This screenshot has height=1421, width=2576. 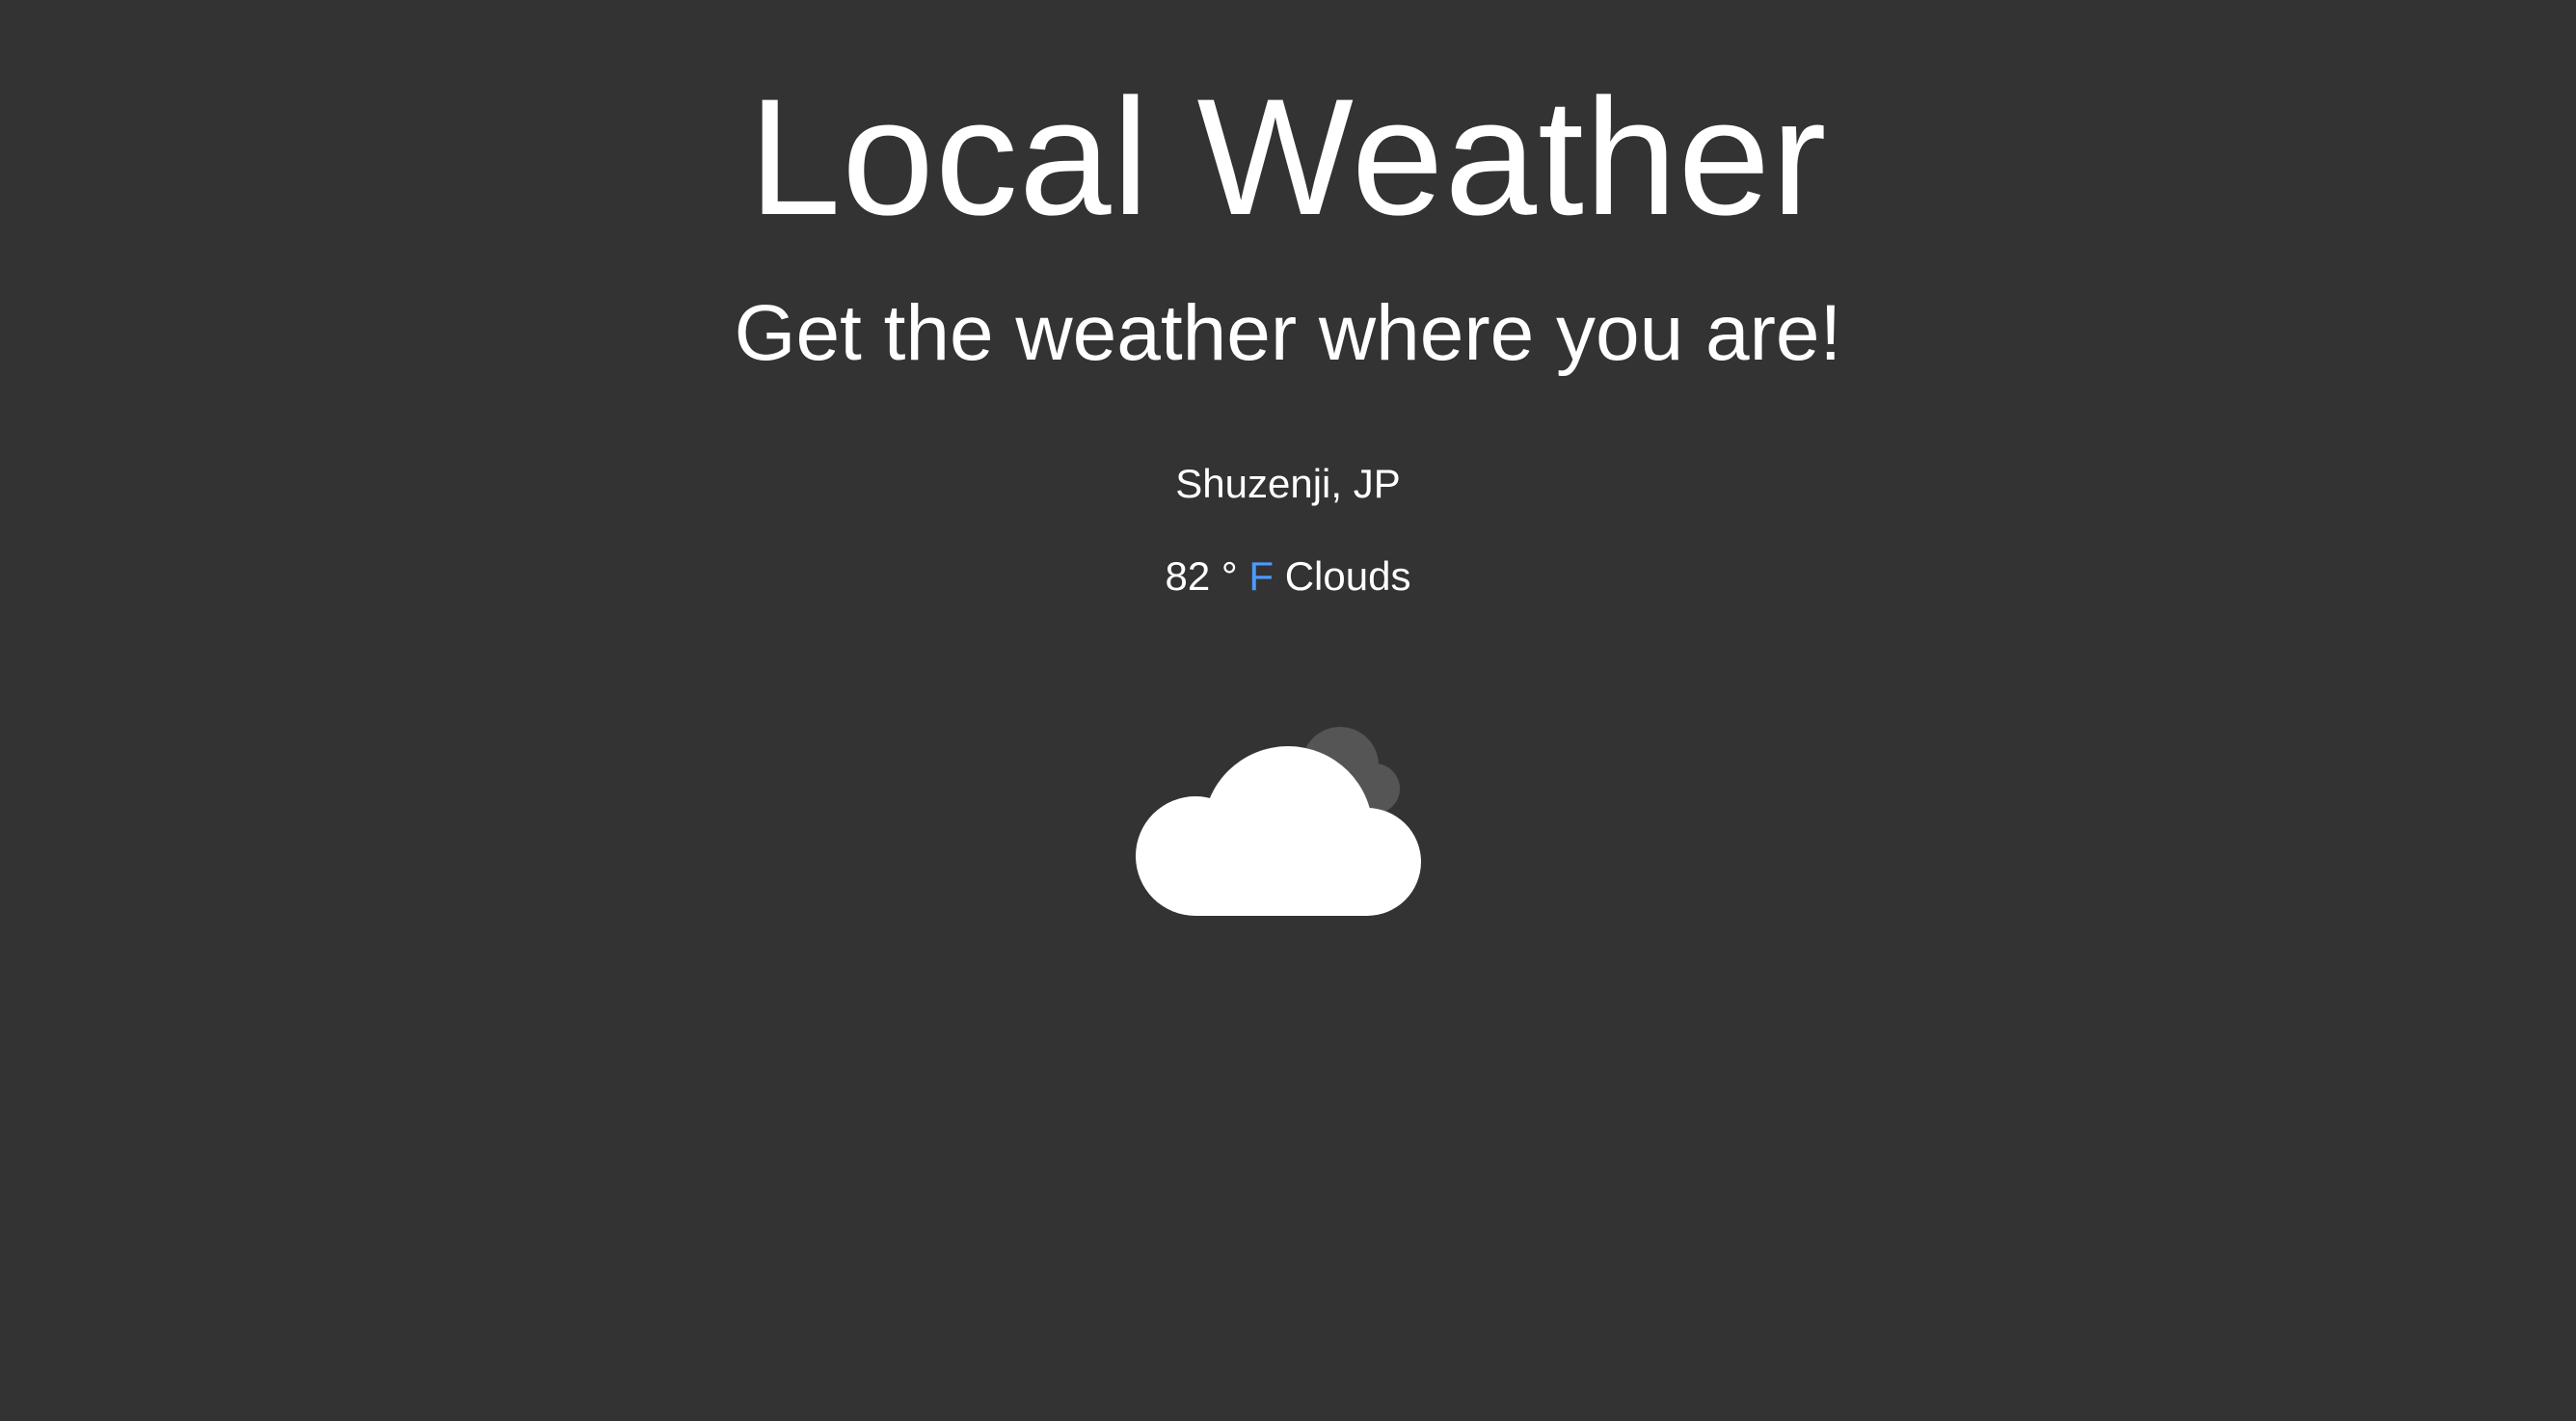 What do you see at coordinates (1188, 576) in the screenshot?
I see `temperature-value: 82` at bounding box center [1188, 576].